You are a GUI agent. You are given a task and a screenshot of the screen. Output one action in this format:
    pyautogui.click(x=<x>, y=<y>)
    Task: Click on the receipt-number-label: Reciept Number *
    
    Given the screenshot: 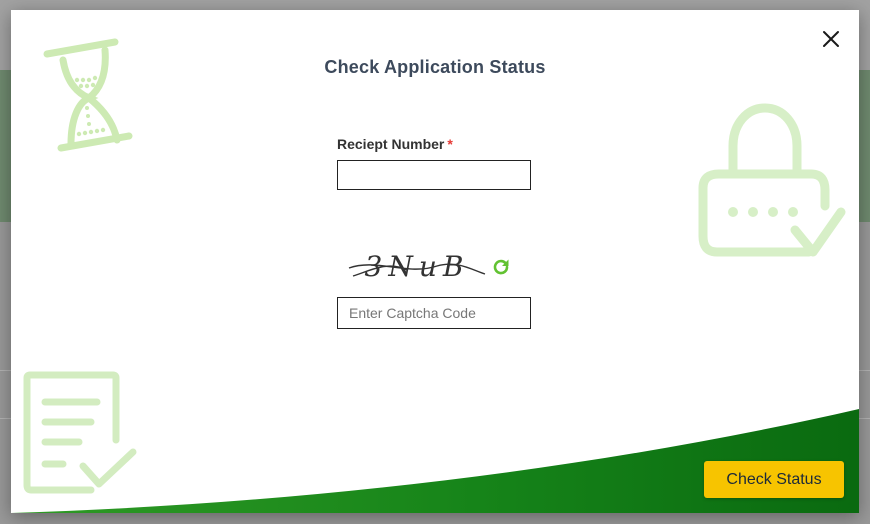 What is the action you would take?
    pyautogui.click(x=395, y=144)
    